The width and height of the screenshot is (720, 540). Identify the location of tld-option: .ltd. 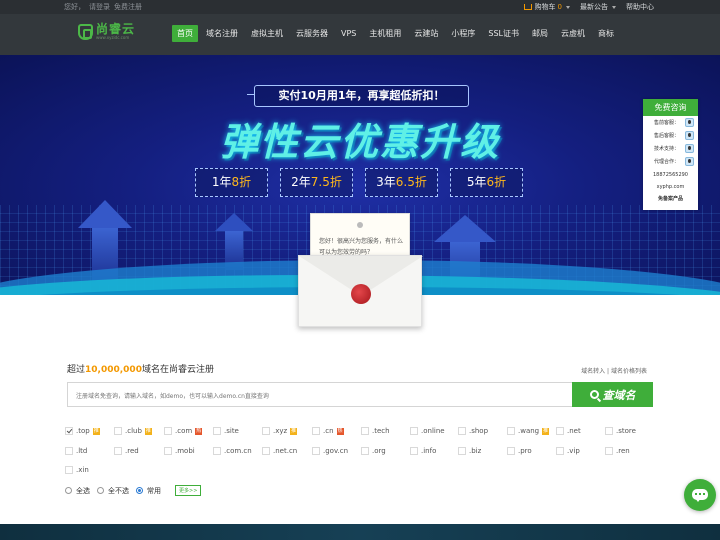
(76, 451).